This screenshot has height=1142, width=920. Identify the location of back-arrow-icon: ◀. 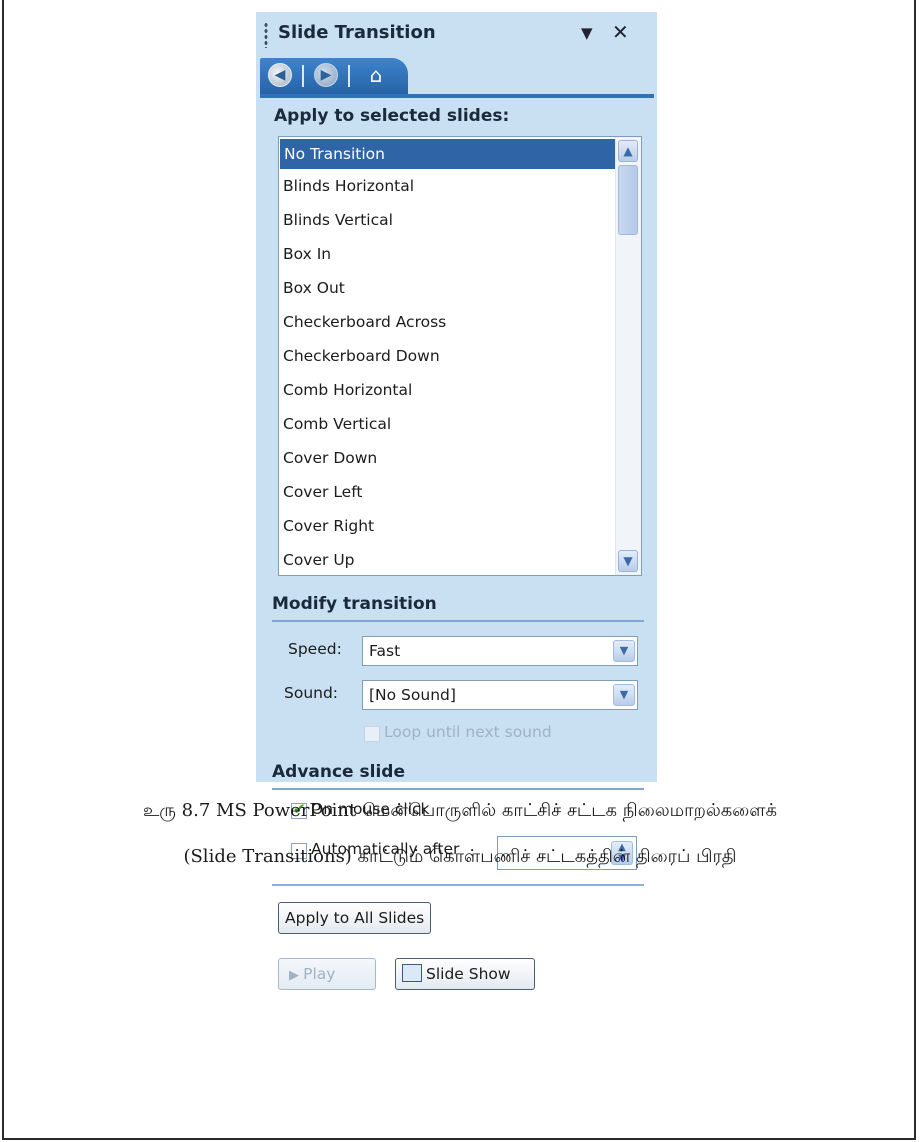
(280, 75).